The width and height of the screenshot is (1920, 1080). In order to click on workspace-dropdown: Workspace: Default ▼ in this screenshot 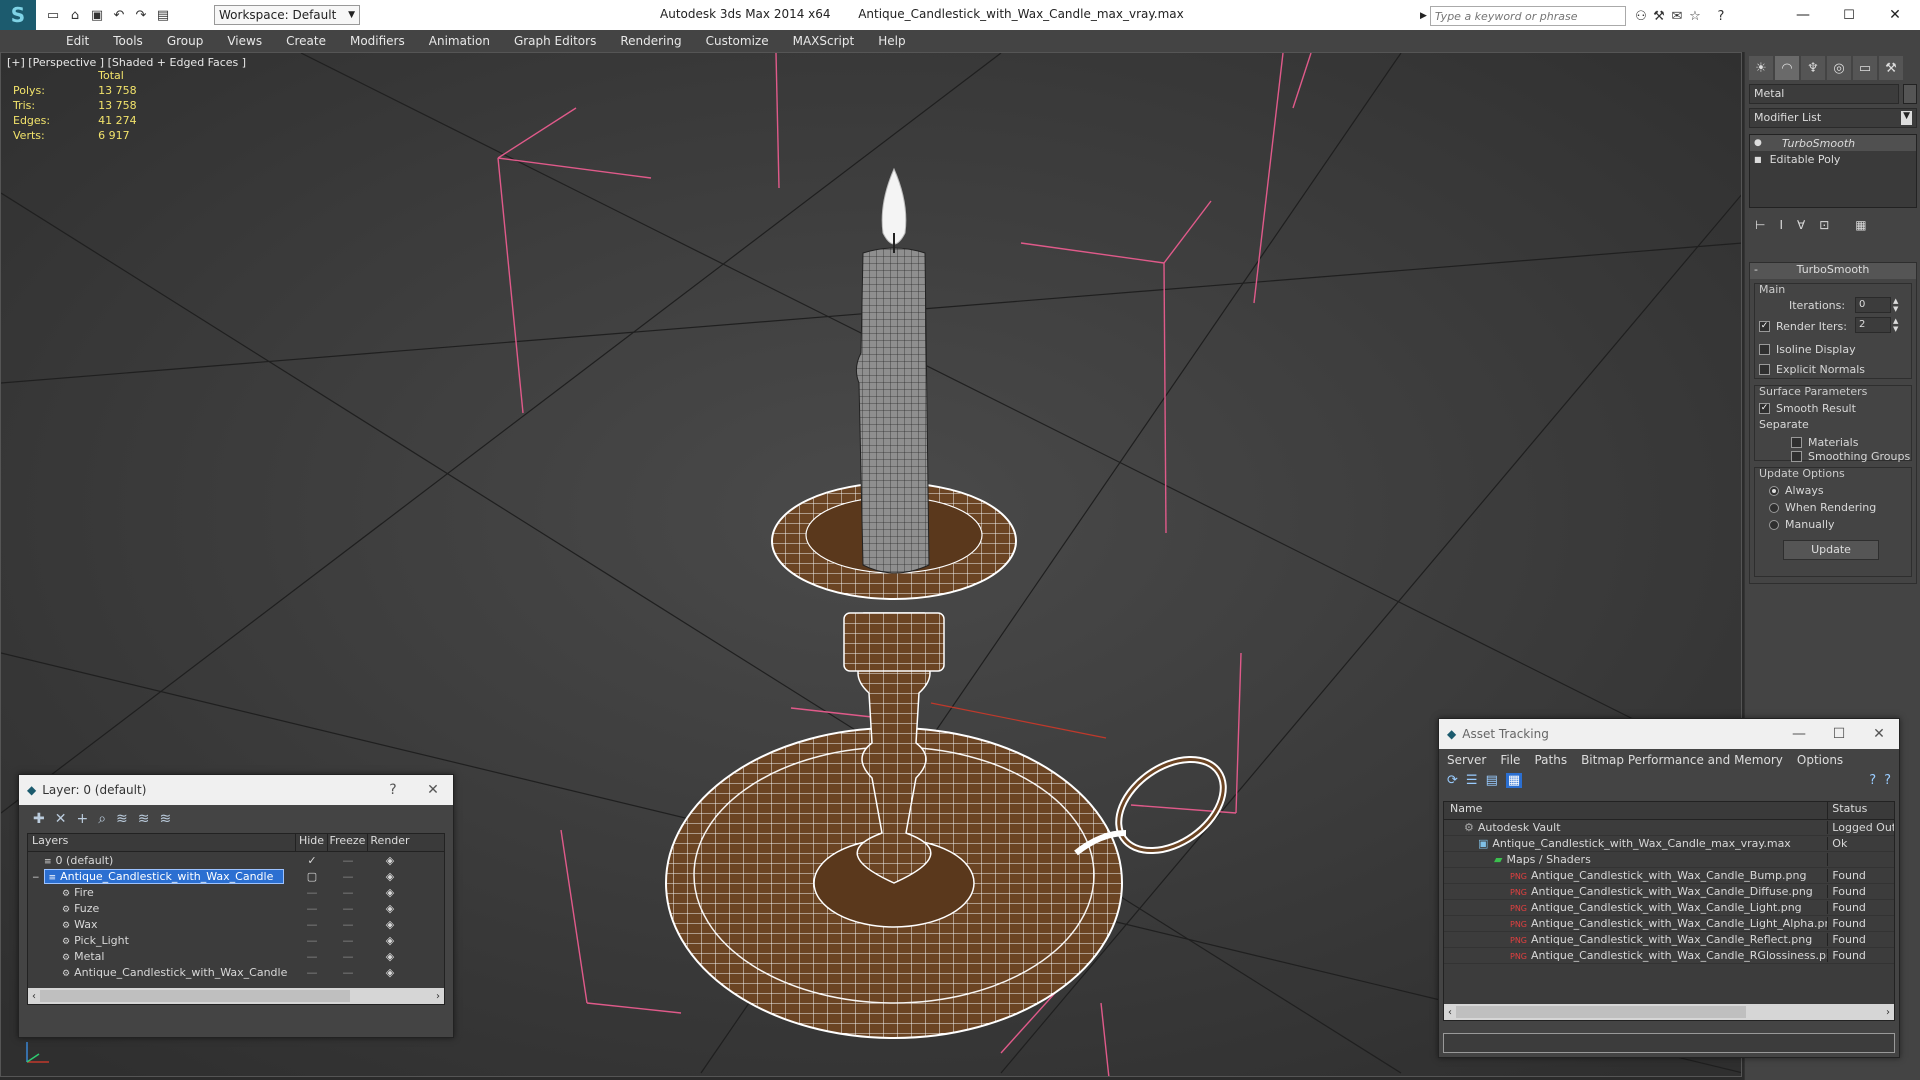, I will do `click(287, 15)`.